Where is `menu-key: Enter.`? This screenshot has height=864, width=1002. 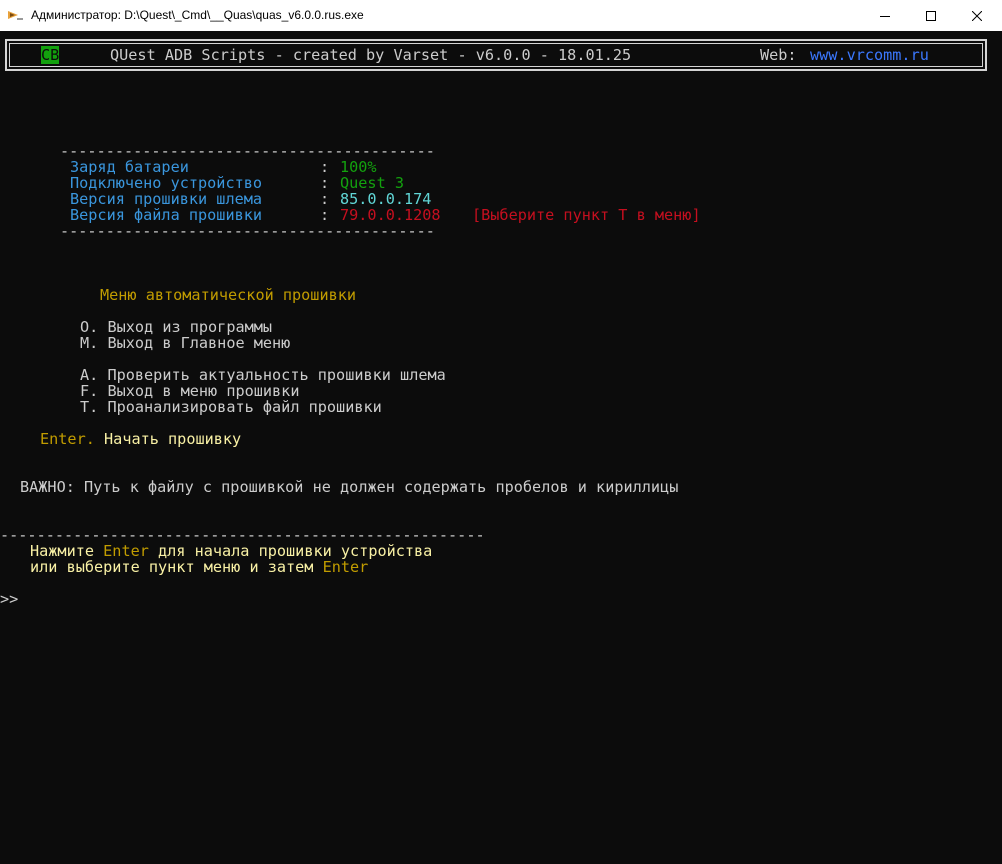 menu-key: Enter. is located at coordinates (67, 439).